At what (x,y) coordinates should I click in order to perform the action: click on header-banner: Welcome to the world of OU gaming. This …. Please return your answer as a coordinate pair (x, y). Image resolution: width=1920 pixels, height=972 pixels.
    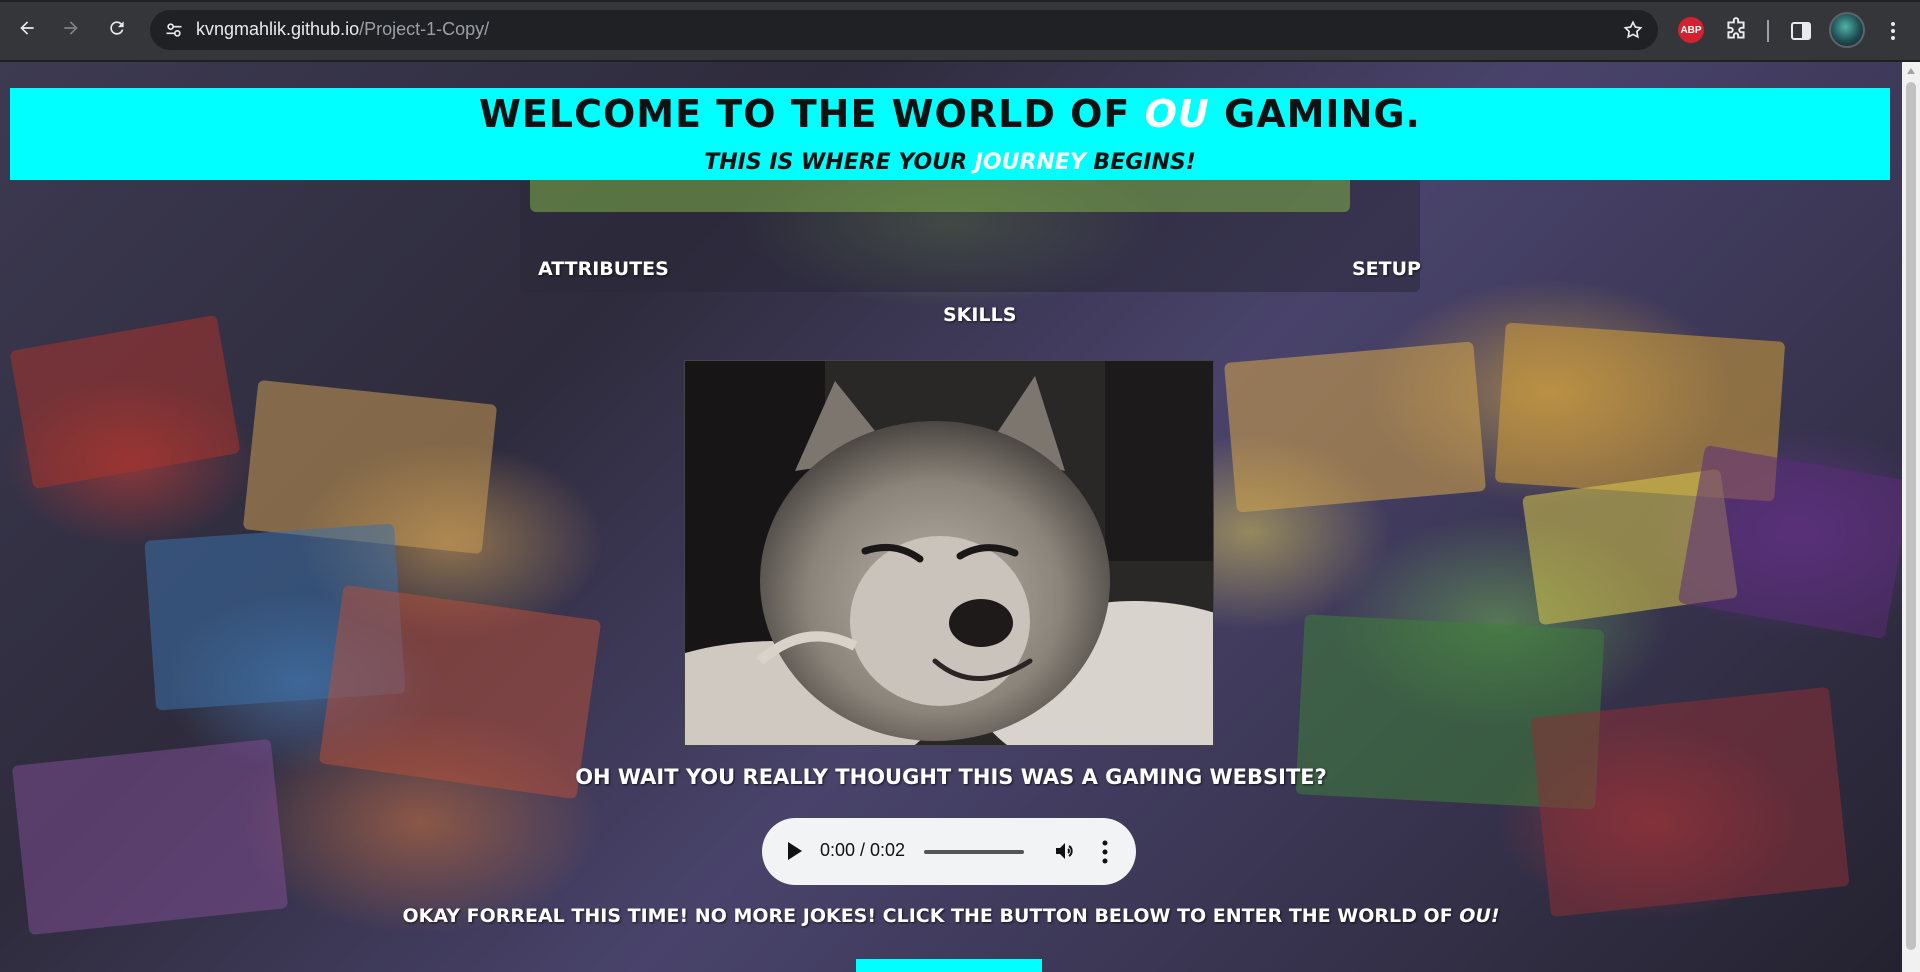
    Looking at the image, I should click on (950, 134).